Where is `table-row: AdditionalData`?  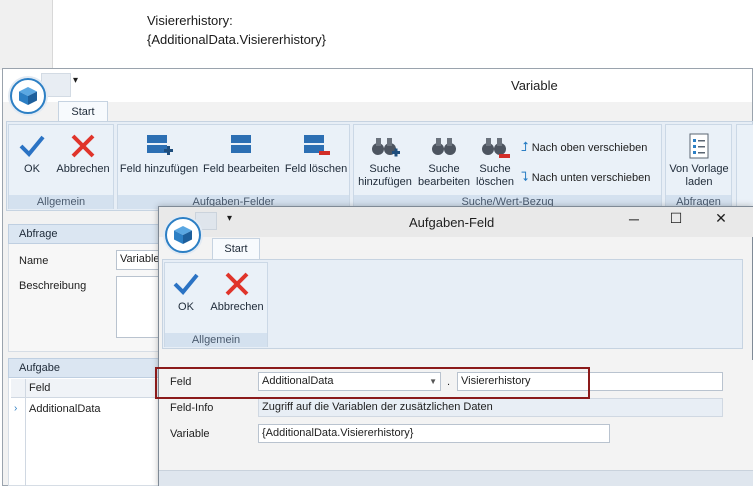
table-row: AdditionalData is located at coordinates (65, 409).